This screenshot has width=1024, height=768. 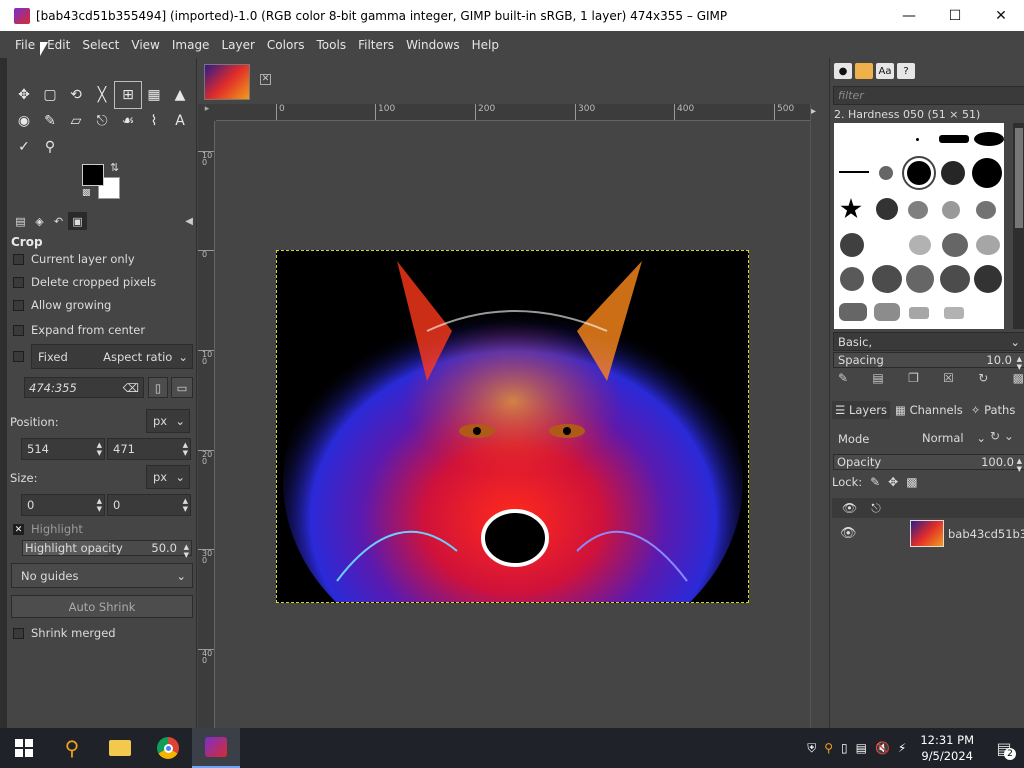 What do you see at coordinates (919, 226) in the screenshot?
I see `brush-grid` at bounding box center [919, 226].